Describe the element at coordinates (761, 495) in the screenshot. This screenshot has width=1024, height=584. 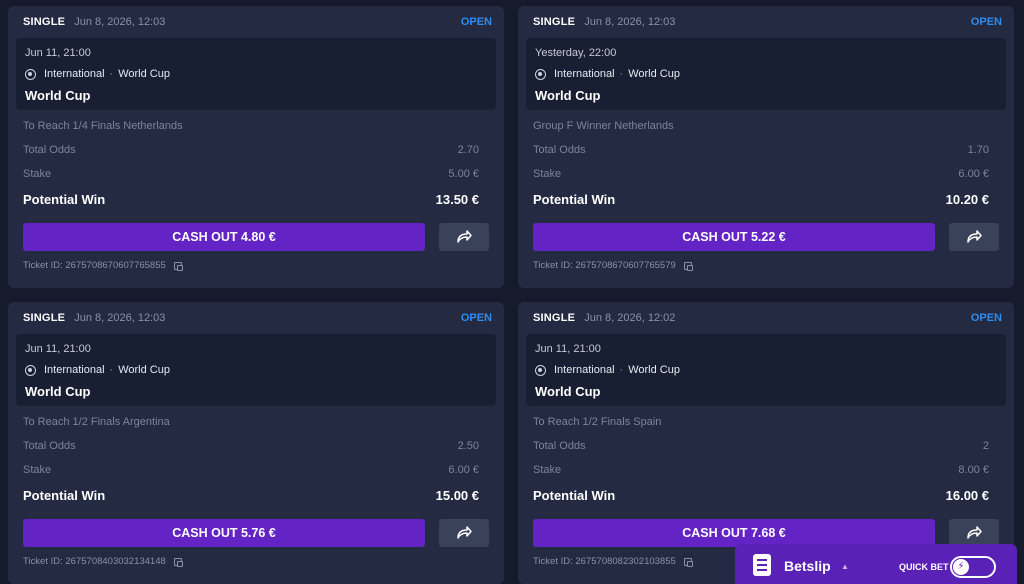
I see `potential-win-row: Potential Win 16.00 €` at that location.